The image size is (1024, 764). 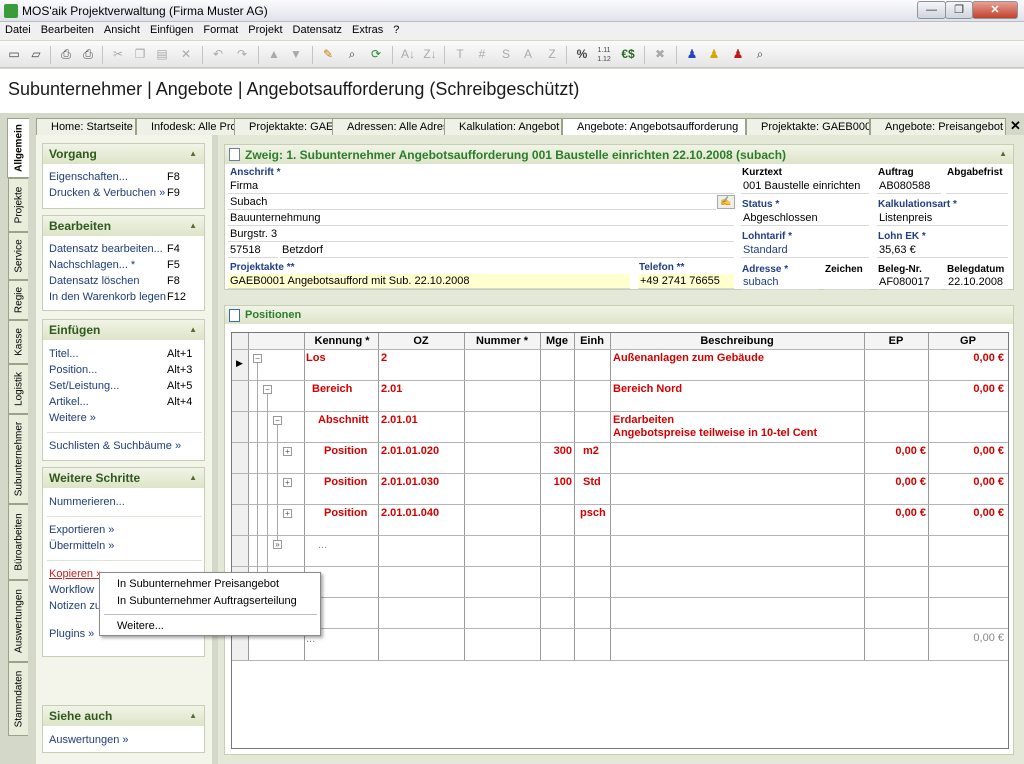 What do you see at coordinates (396, 29) in the screenshot?
I see `menu-help: ?` at bounding box center [396, 29].